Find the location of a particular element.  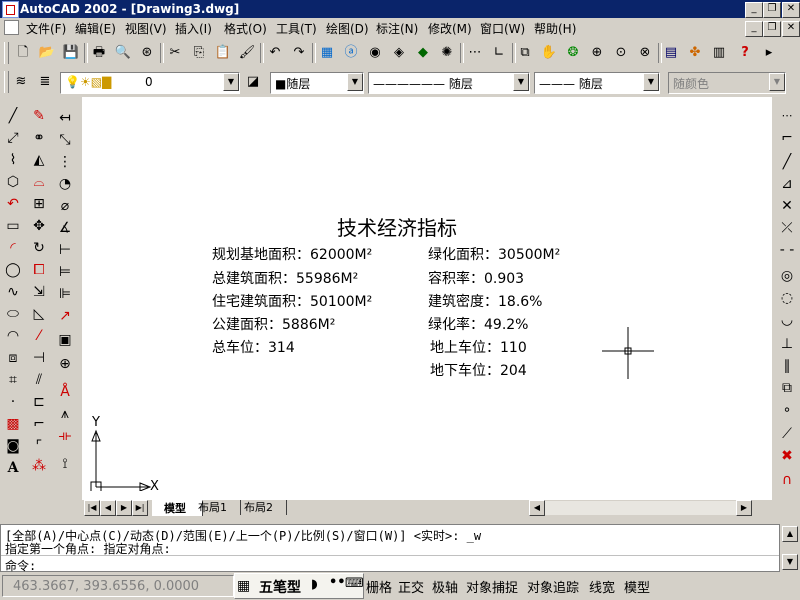

snap-midpoint-icon: ⊿ is located at coordinates (787, 184).